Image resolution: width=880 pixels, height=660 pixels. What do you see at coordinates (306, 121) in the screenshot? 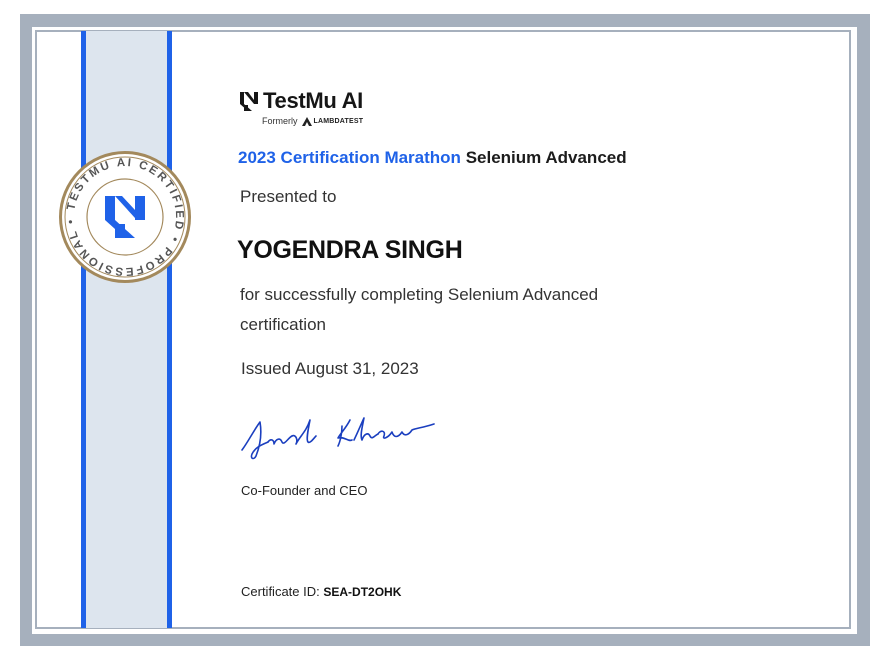
I see `lambdatest-logo-icon` at bounding box center [306, 121].